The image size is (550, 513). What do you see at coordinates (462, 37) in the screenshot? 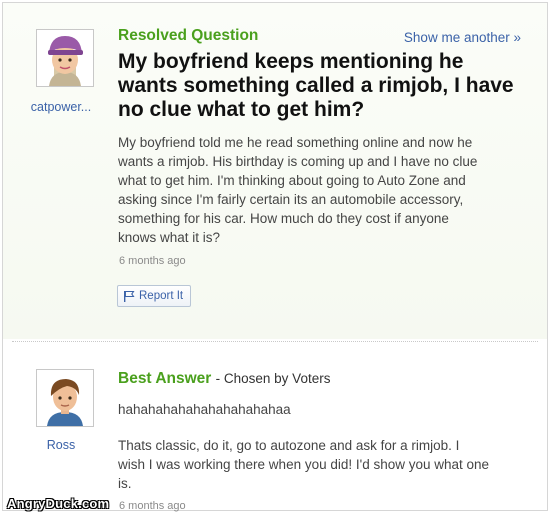
I see `show-me-another-link: Show me another »` at bounding box center [462, 37].